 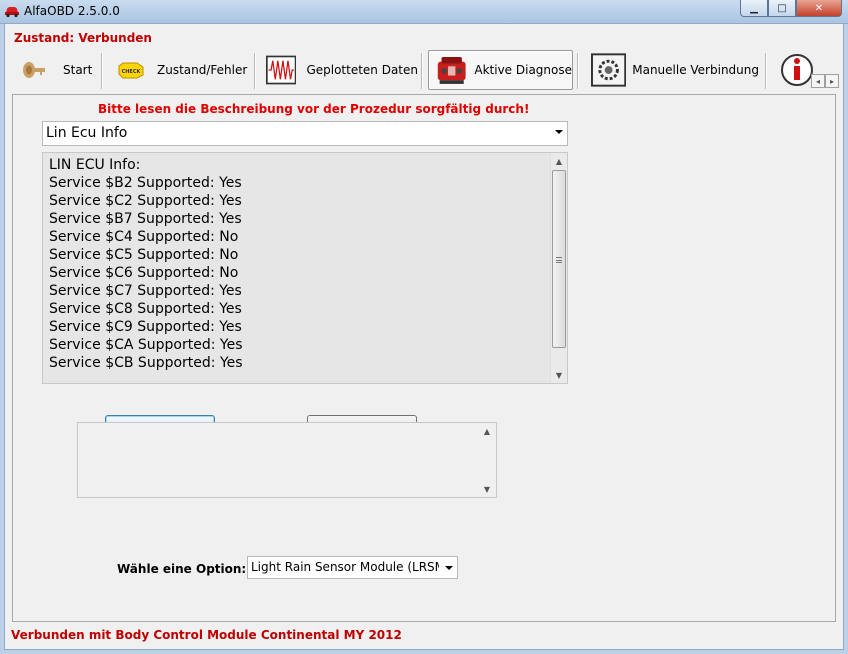 I want to click on chevron-left-icon: ◂, so click(x=817, y=81).